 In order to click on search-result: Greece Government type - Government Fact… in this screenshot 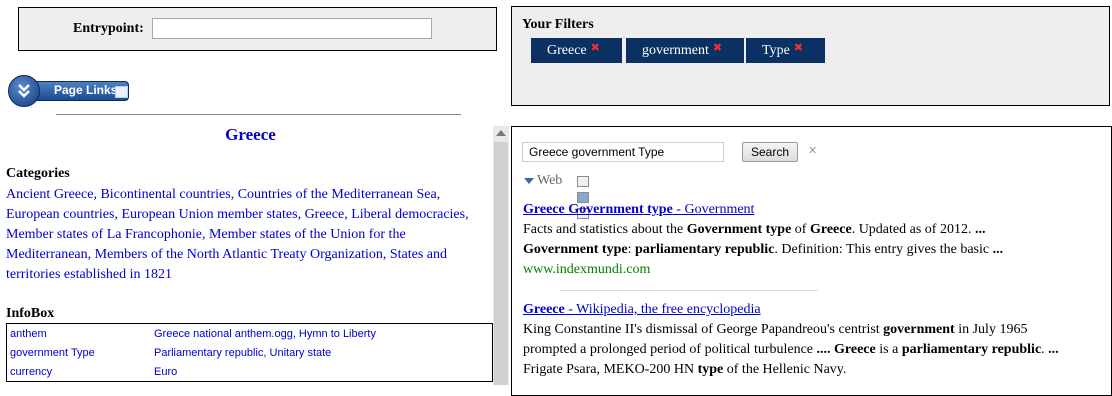, I will do `click(815, 240)`.